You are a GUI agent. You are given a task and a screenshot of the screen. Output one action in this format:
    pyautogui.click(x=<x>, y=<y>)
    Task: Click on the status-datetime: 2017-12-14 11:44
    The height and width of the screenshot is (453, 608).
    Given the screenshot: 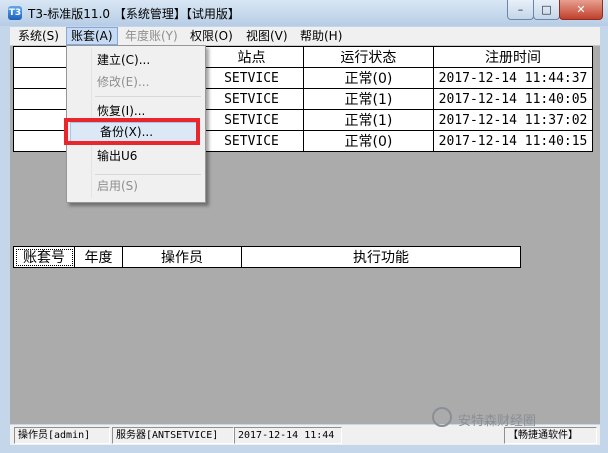 What is the action you would take?
    pyautogui.click(x=288, y=435)
    